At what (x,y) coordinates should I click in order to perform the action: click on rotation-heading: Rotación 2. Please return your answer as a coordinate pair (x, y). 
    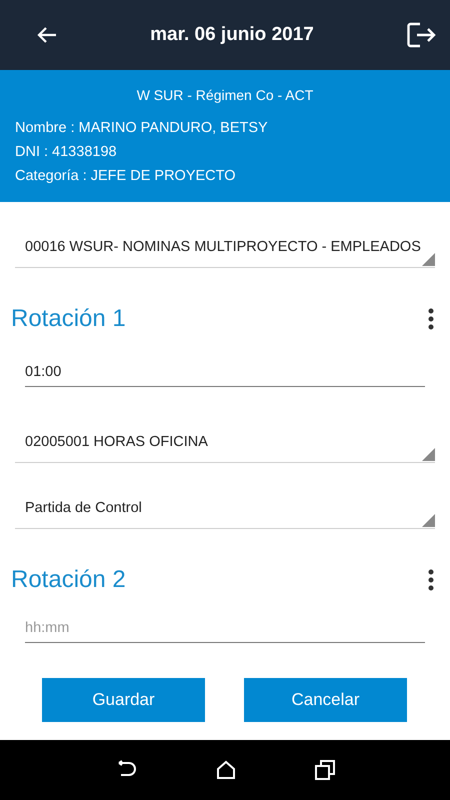
    Looking at the image, I should click on (68, 580).